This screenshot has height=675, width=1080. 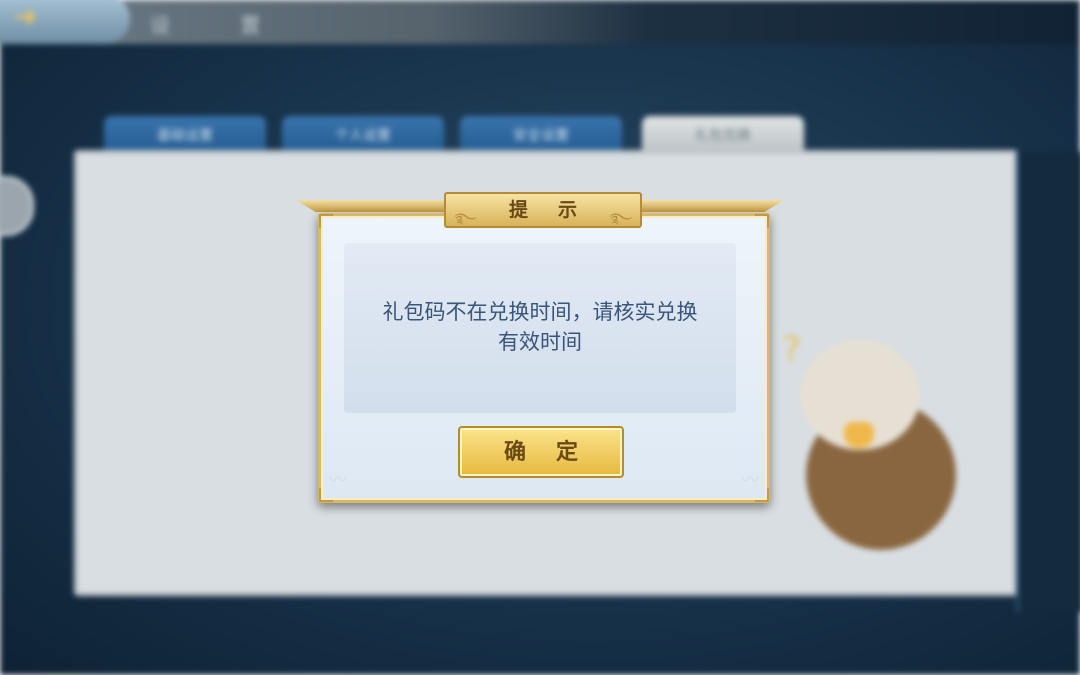 What do you see at coordinates (1048, 382) in the screenshot?
I see `right-decoration-rail` at bounding box center [1048, 382].